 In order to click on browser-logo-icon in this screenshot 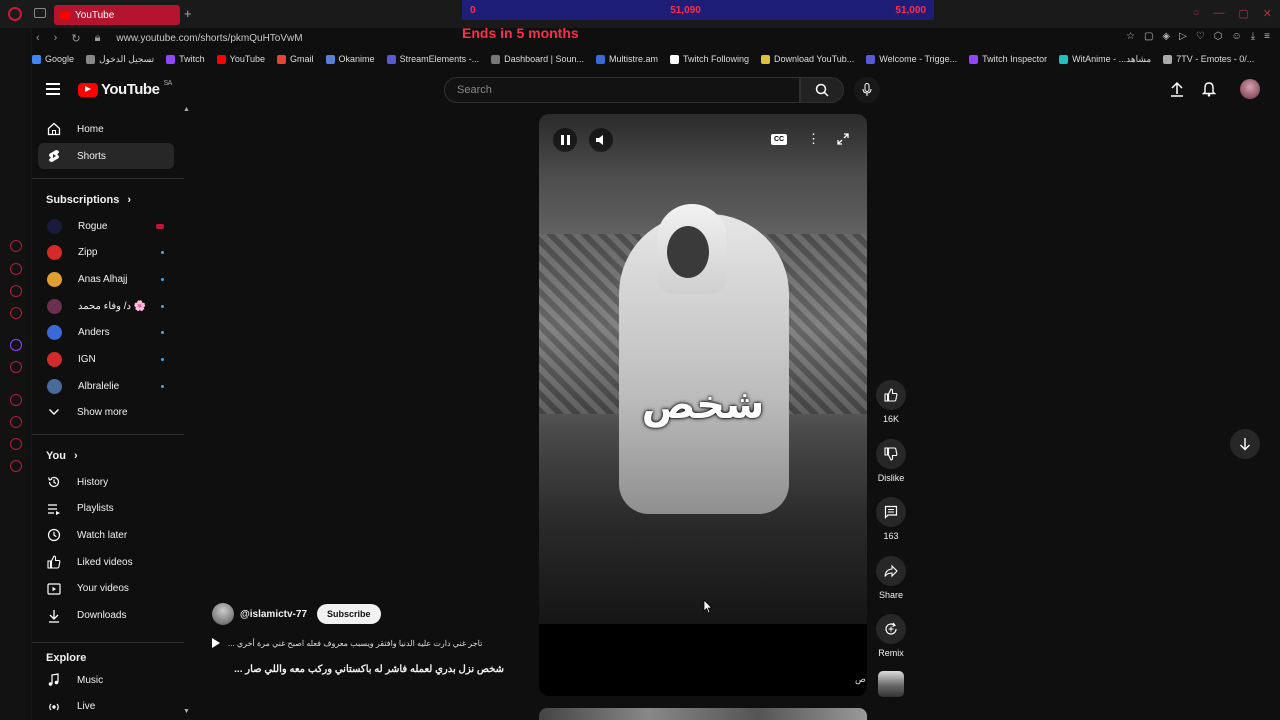, I will do `click(15, 14)`.